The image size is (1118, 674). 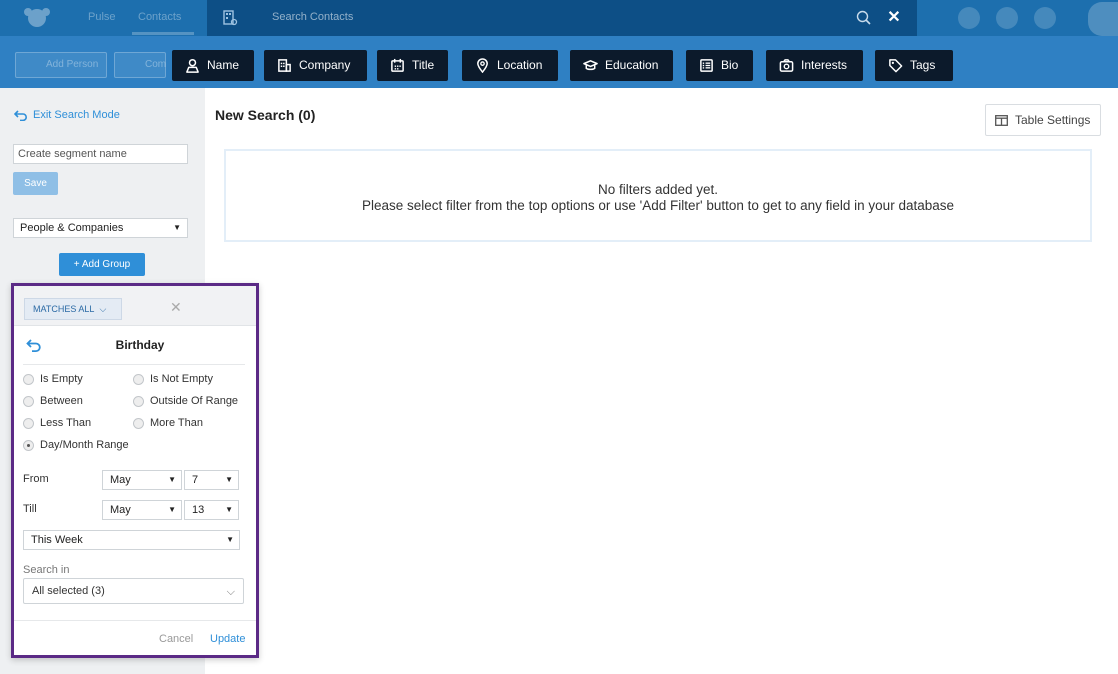 I want to click on filter-company-button: Company, so click(x=315, y=65).